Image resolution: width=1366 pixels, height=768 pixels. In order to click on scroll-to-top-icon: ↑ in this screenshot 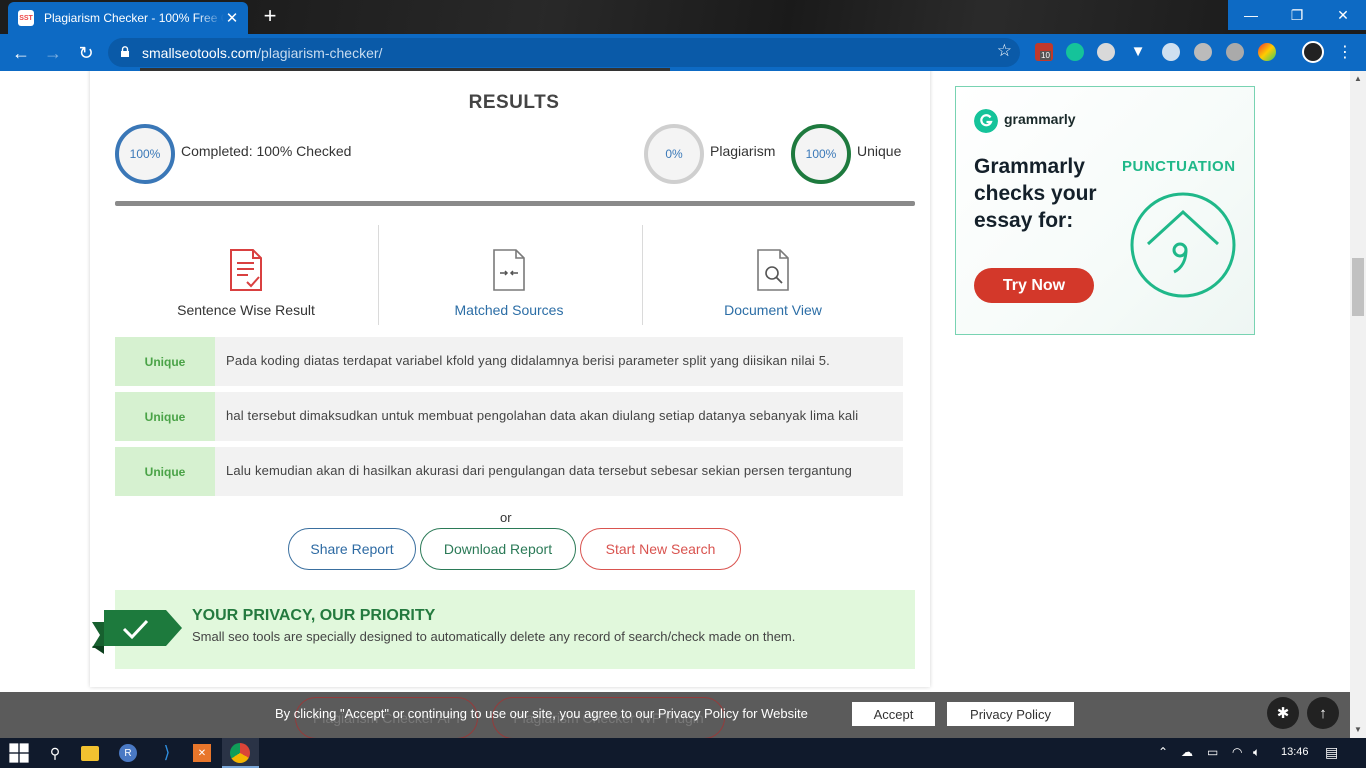, I will do `click(1323, 713)`.